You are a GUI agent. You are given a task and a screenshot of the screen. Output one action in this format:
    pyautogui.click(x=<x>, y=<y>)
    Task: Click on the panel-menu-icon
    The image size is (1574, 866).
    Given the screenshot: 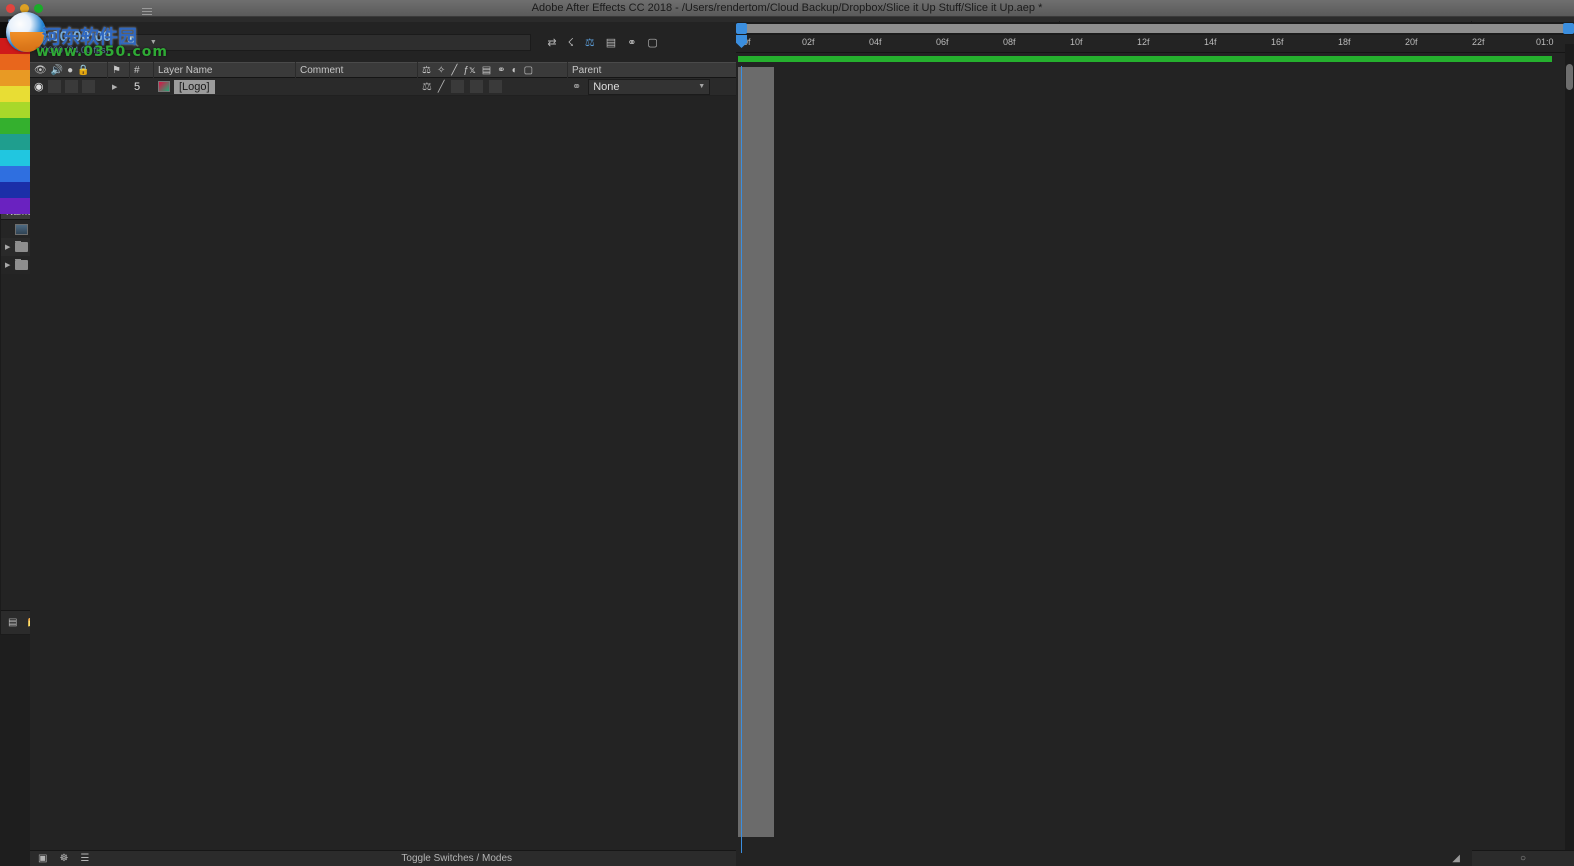 What is the action you would take?
    pyautogui.click(x=146, y=11)
    